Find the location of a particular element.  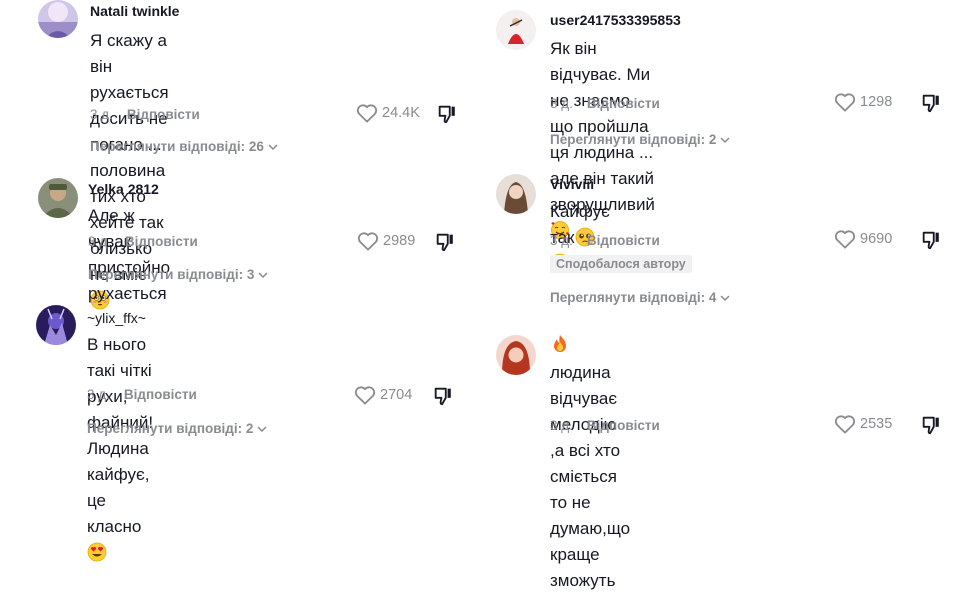

comment-text: Але ж чувак пристойно рухається is located at coordinates (129, 255).